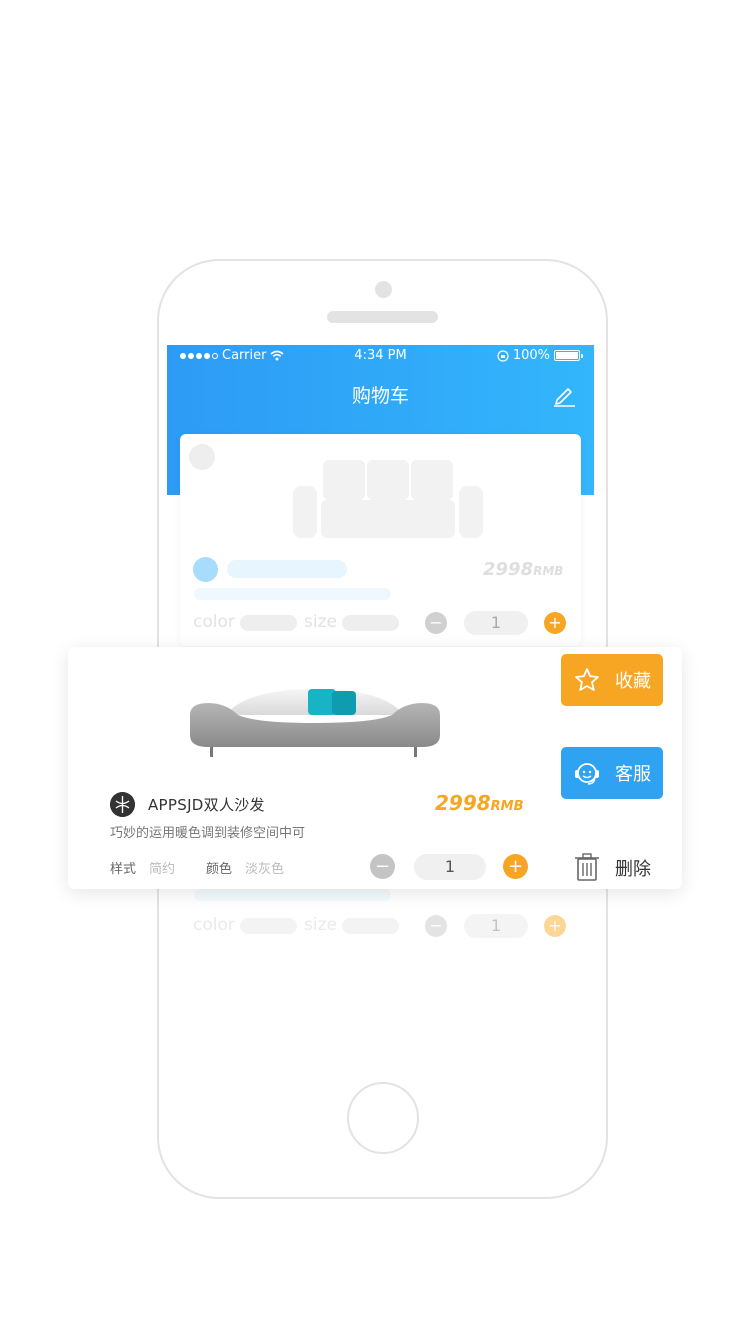 This screenshot has width=750, height=1334. I want to click on color-value: 淡灰色, so click(265, 869).